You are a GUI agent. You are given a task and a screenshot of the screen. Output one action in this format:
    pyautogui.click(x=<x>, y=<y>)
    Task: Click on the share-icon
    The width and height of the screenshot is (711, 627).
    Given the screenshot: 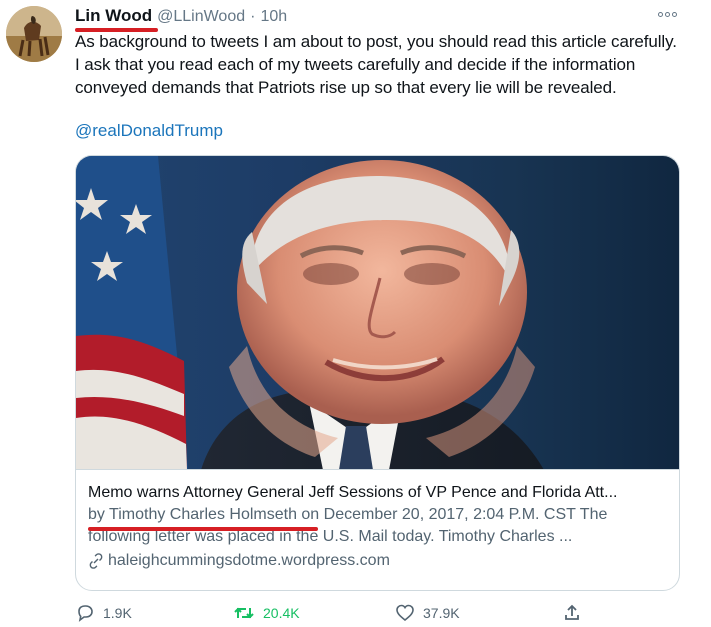 What is the action you would take?
    pyautogui.click(x=572, y=613)
    